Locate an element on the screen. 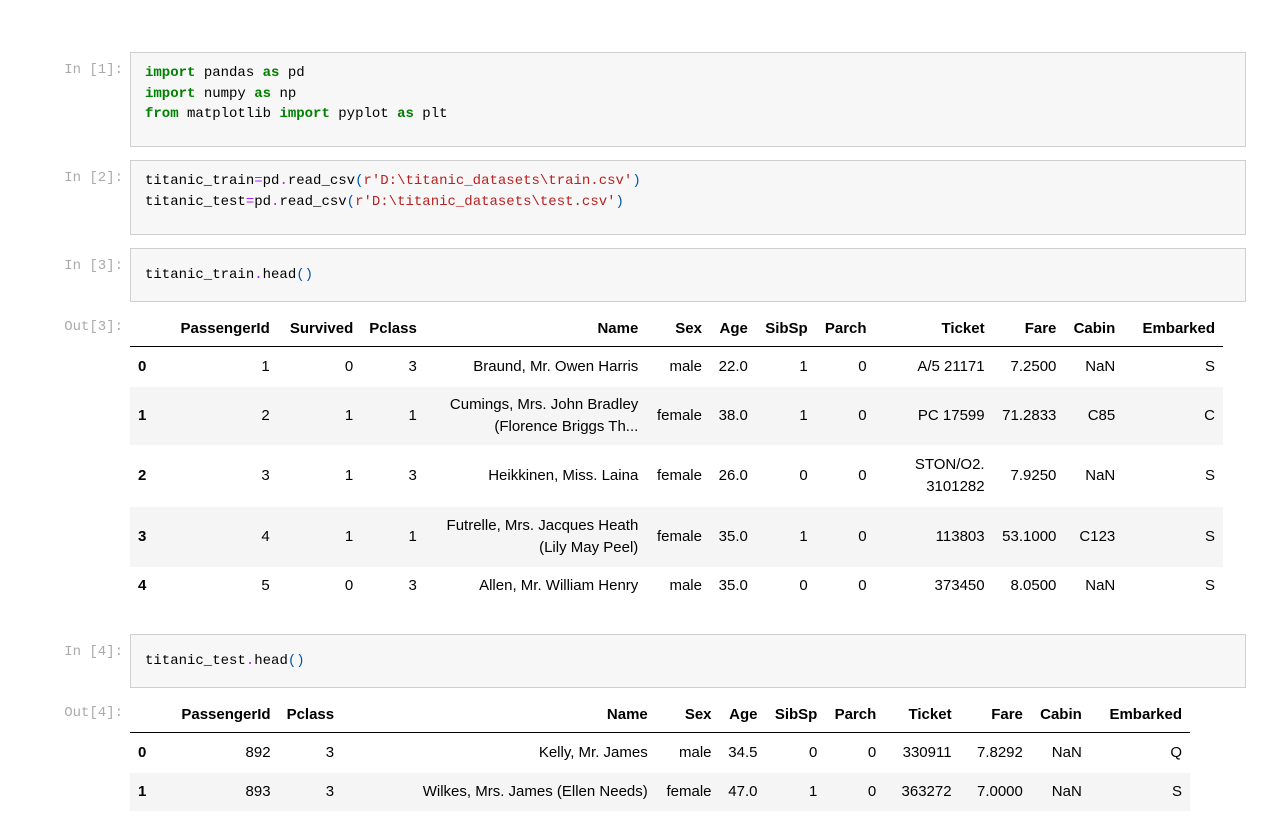 The height and width of the screenshot is (823, 1275). table-cell: 363272 is located at coordinates (926, 791).